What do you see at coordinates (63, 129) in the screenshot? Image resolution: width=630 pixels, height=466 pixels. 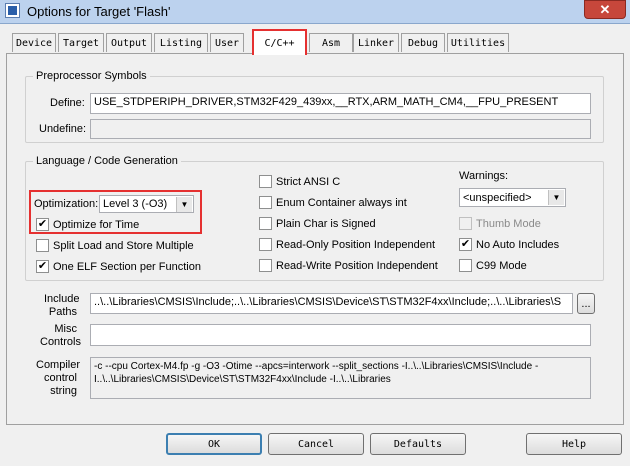 I see `undefine-label: Undefine:` at bounding box center [63, 129].